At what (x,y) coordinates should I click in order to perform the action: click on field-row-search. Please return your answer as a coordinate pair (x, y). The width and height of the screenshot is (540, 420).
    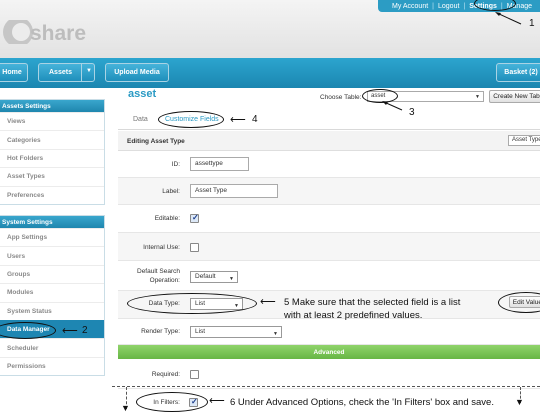
    Looking at the image, I should click on (329, 276).